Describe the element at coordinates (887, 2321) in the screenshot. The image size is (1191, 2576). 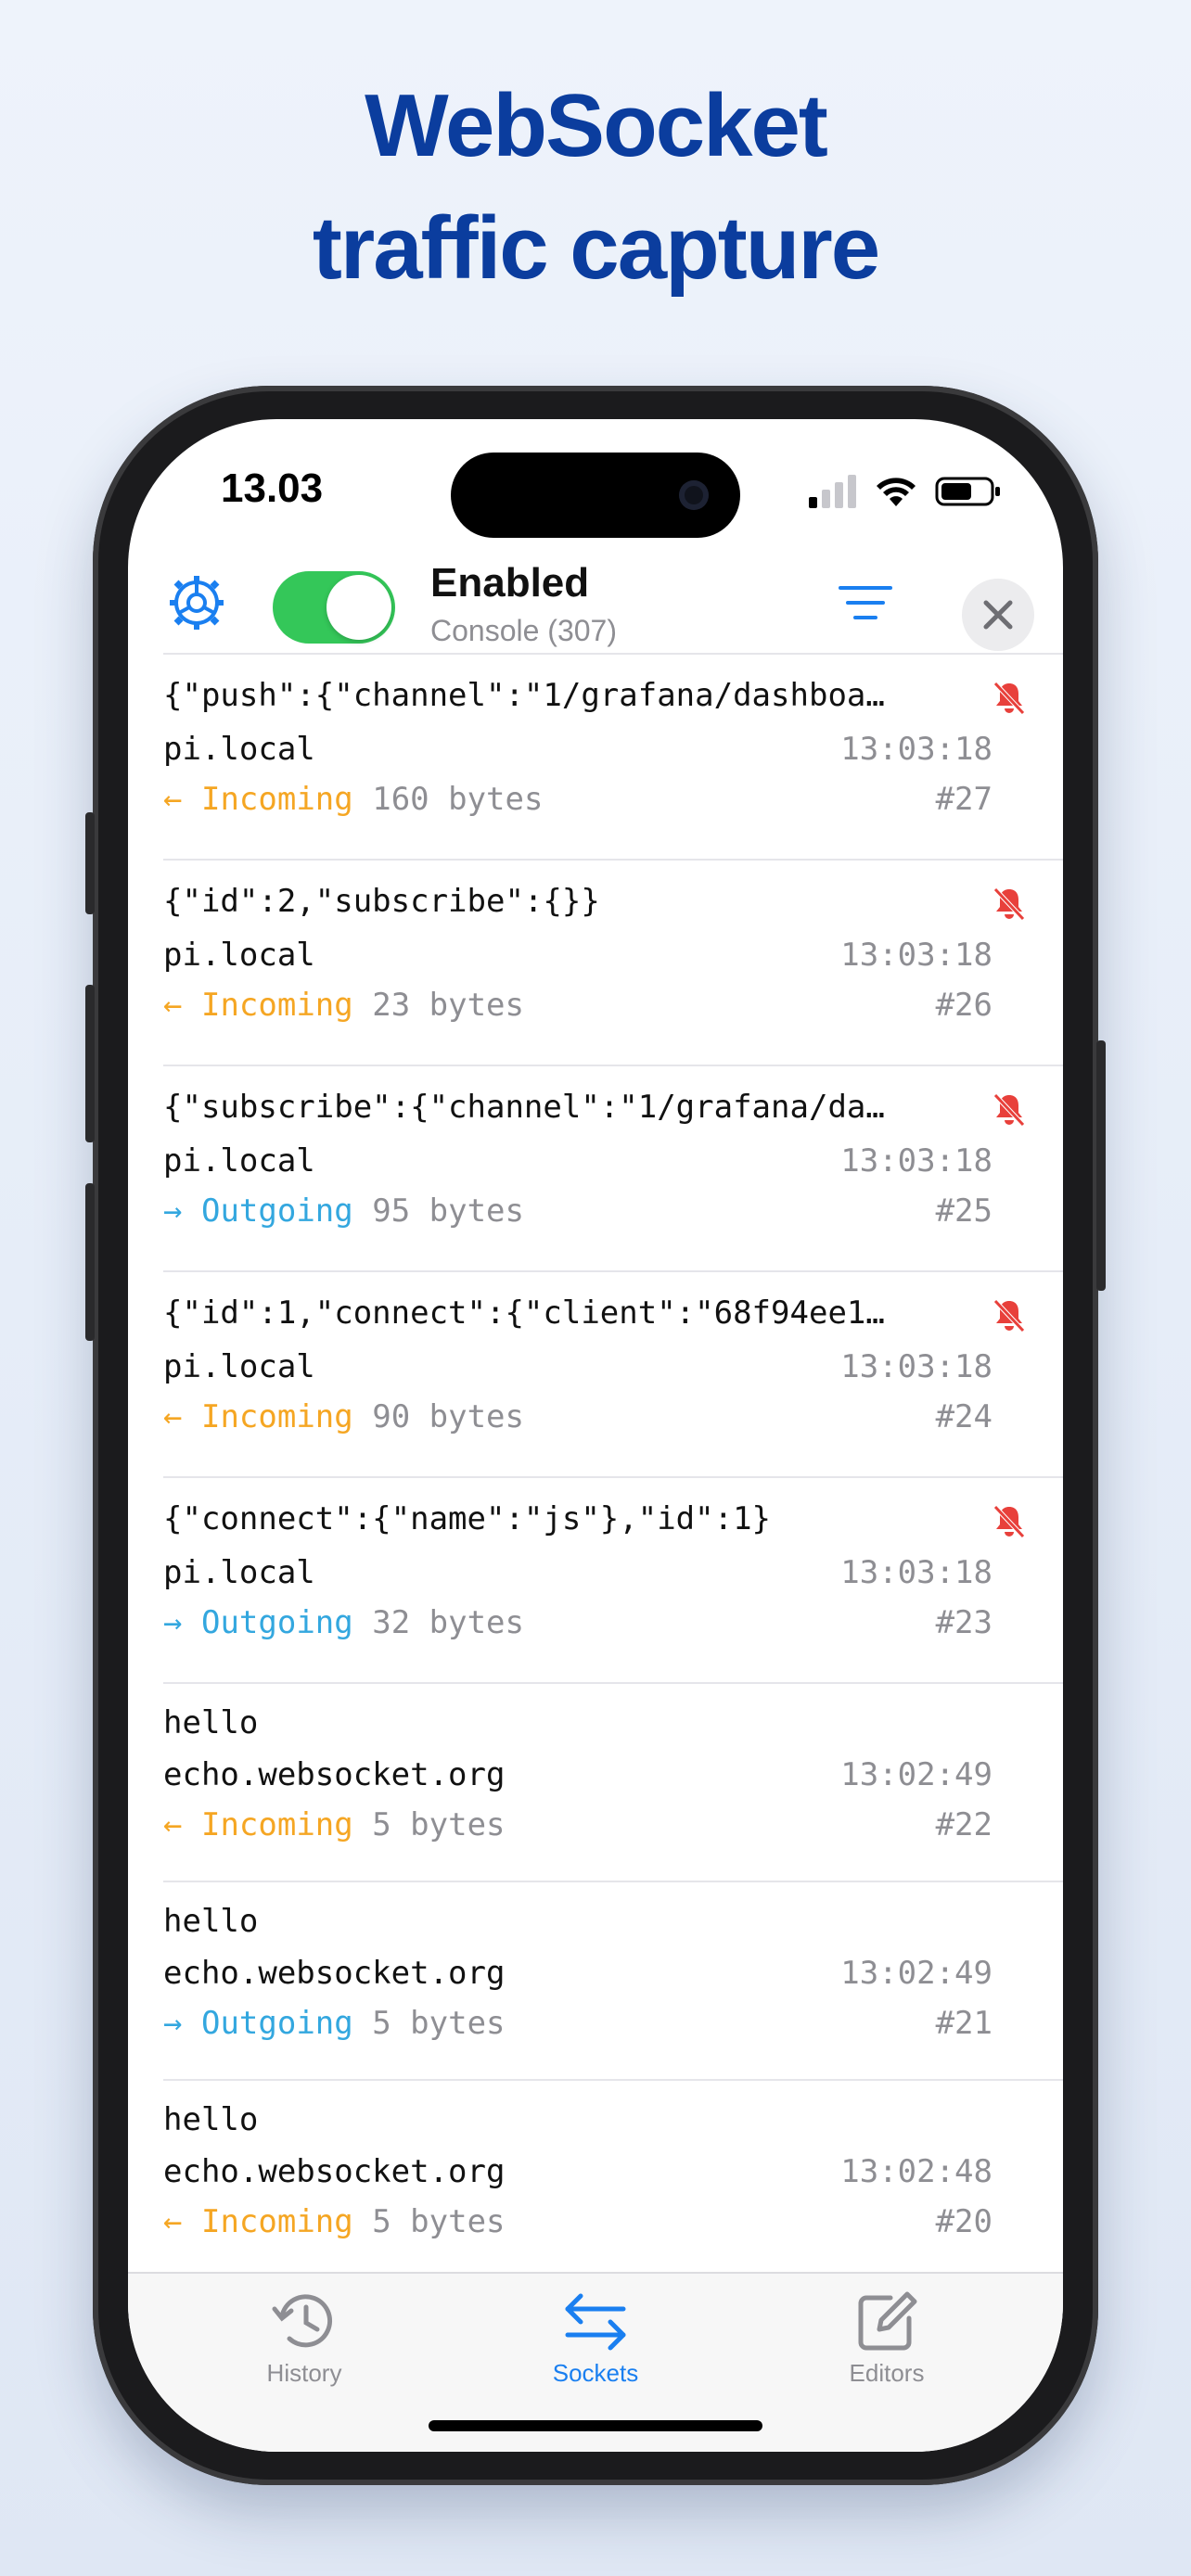
I see `editors-icon` at that location.